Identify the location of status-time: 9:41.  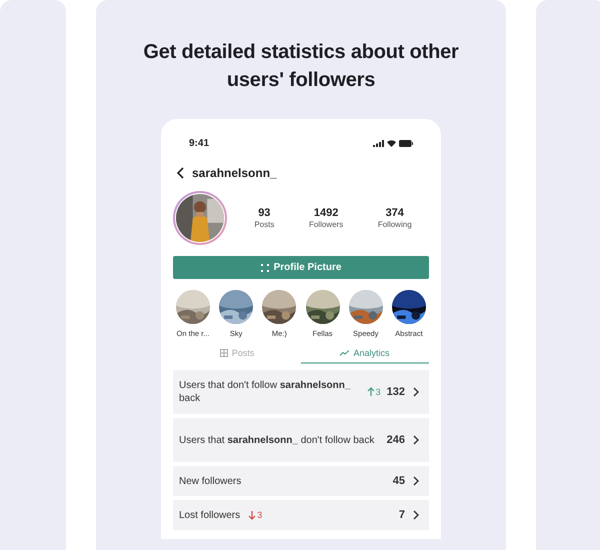
(199, 143).